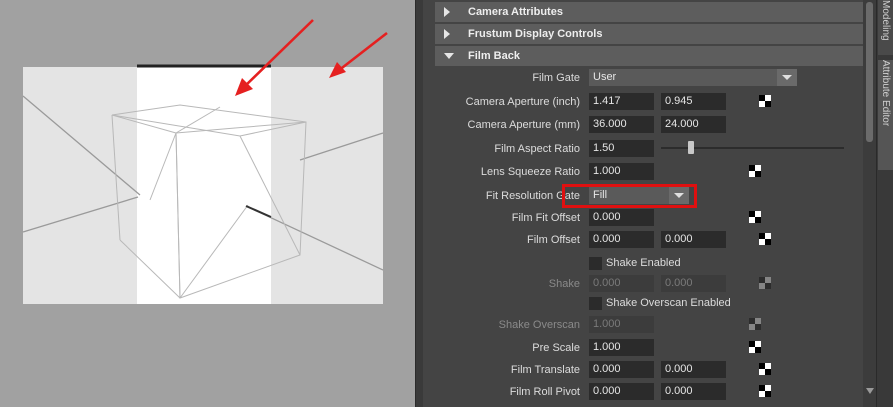 Image resolution: width=893 pixels, height=407 pixels. I want to click on camera-aperture-mm-field-1: 36.000, so click(621, 124).